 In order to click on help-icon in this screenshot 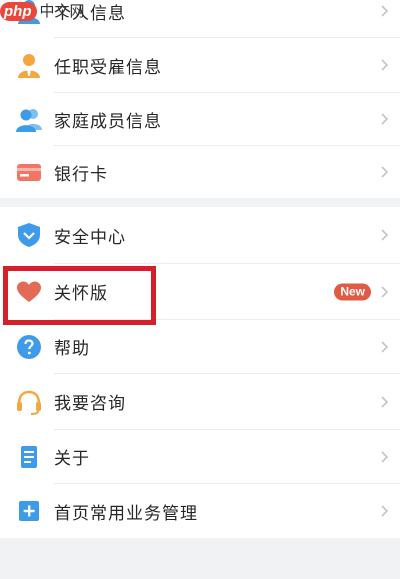, I will do `click(29, 347)`.